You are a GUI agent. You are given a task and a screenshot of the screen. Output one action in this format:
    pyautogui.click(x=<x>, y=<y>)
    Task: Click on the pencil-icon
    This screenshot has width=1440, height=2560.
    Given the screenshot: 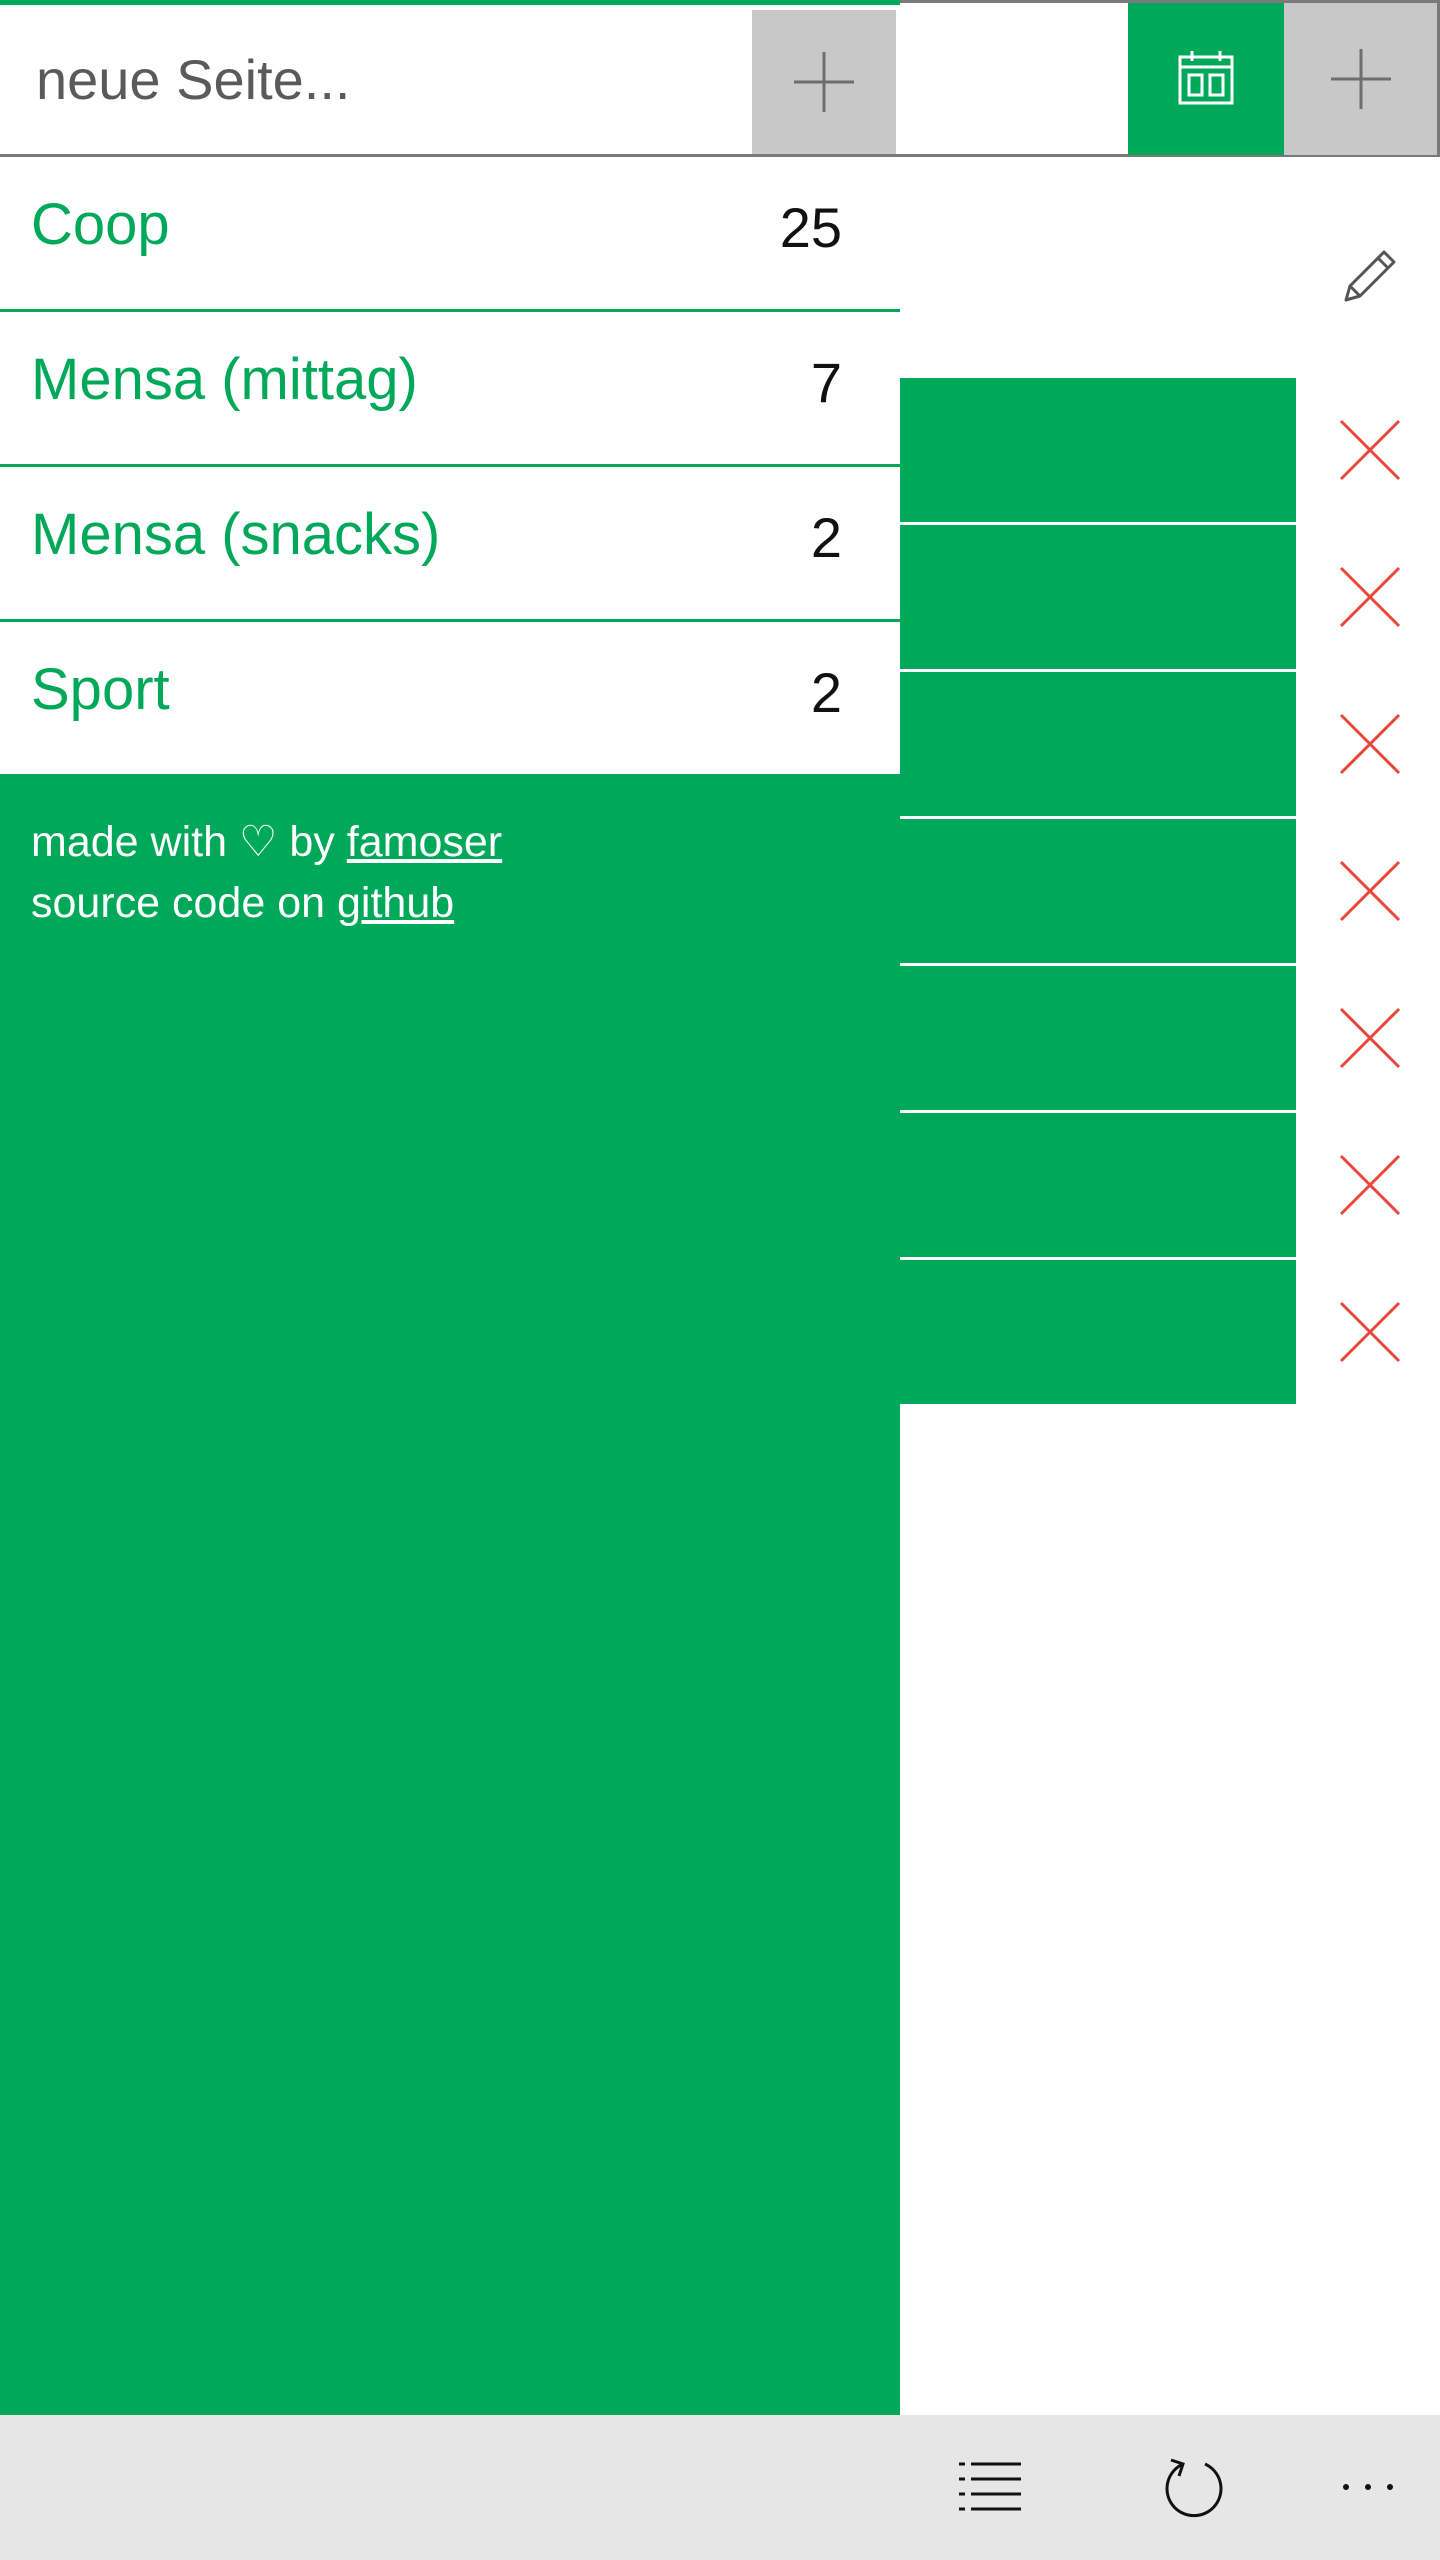 What is the action you would take?
    pyautogui.click(x=1370, y=276)
    